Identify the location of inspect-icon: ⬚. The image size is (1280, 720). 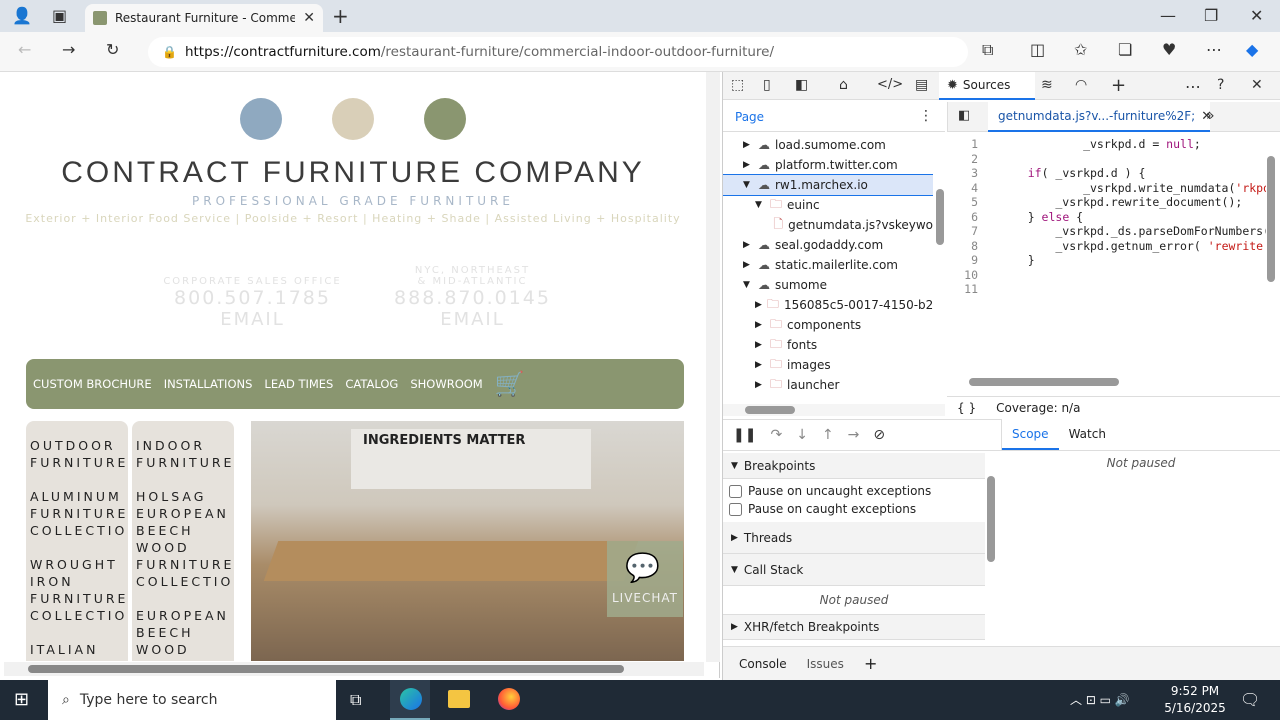
(737, 85).